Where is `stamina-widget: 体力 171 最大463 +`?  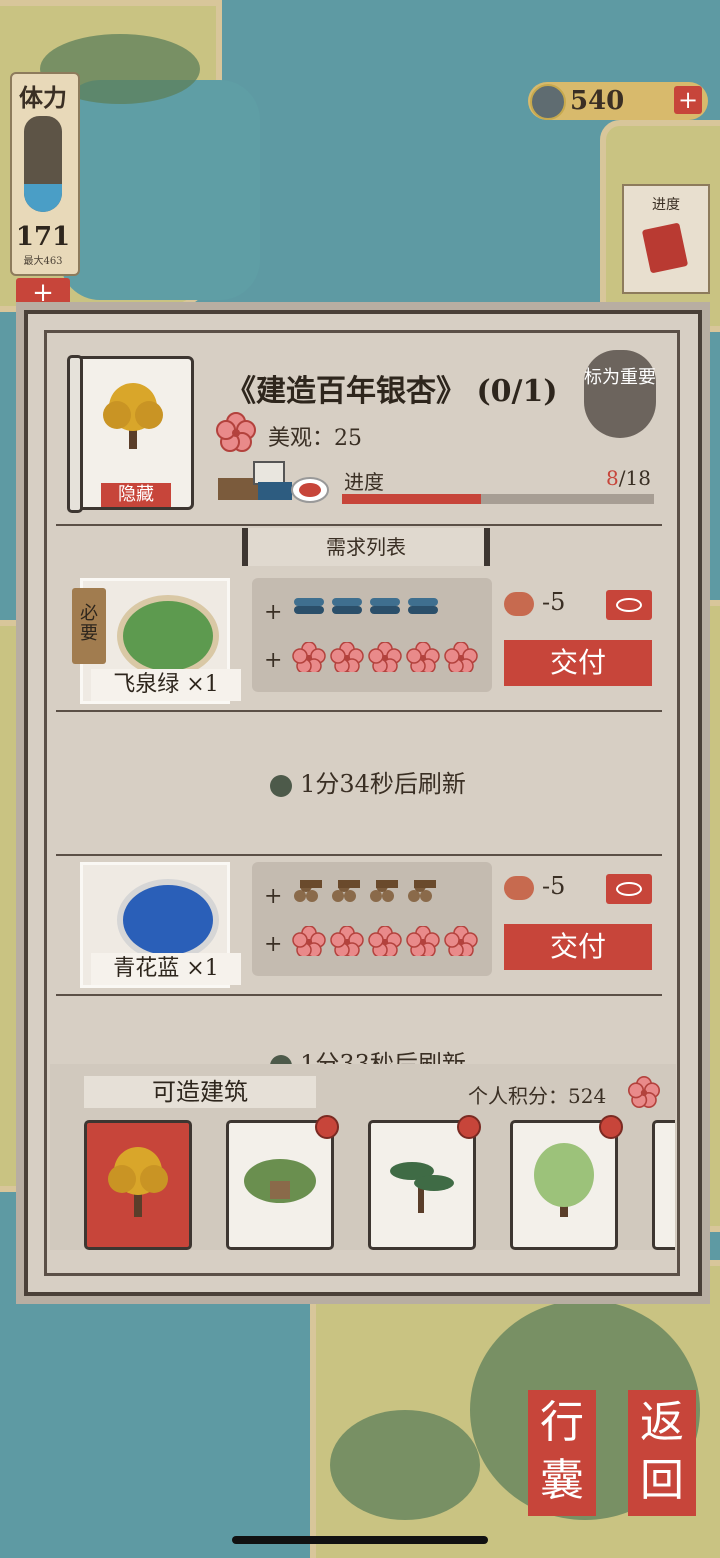
stamina-widget: 体力 171 最大463 + is located at coordinates (45, 190).